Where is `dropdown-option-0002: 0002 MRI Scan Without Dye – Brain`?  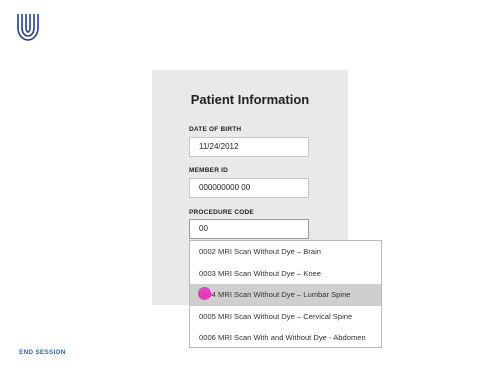
dropdown-option-0002: 0002 MRI Scan Without Dye – Brain is located at coordinates (285, 252).